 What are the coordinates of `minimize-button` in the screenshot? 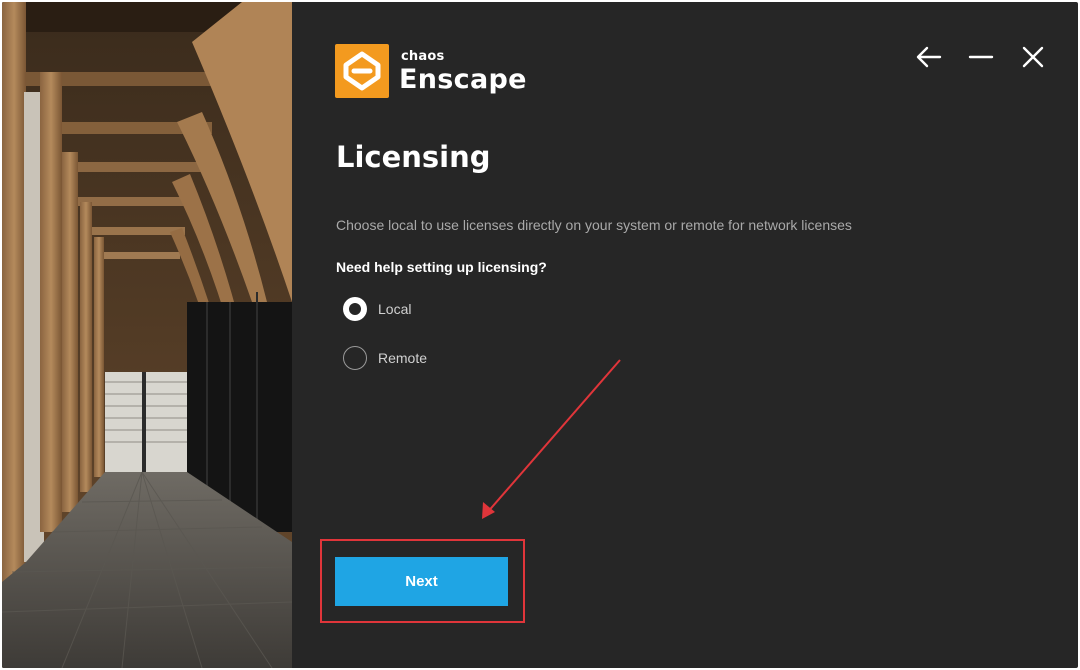 It's located at (981, 57).